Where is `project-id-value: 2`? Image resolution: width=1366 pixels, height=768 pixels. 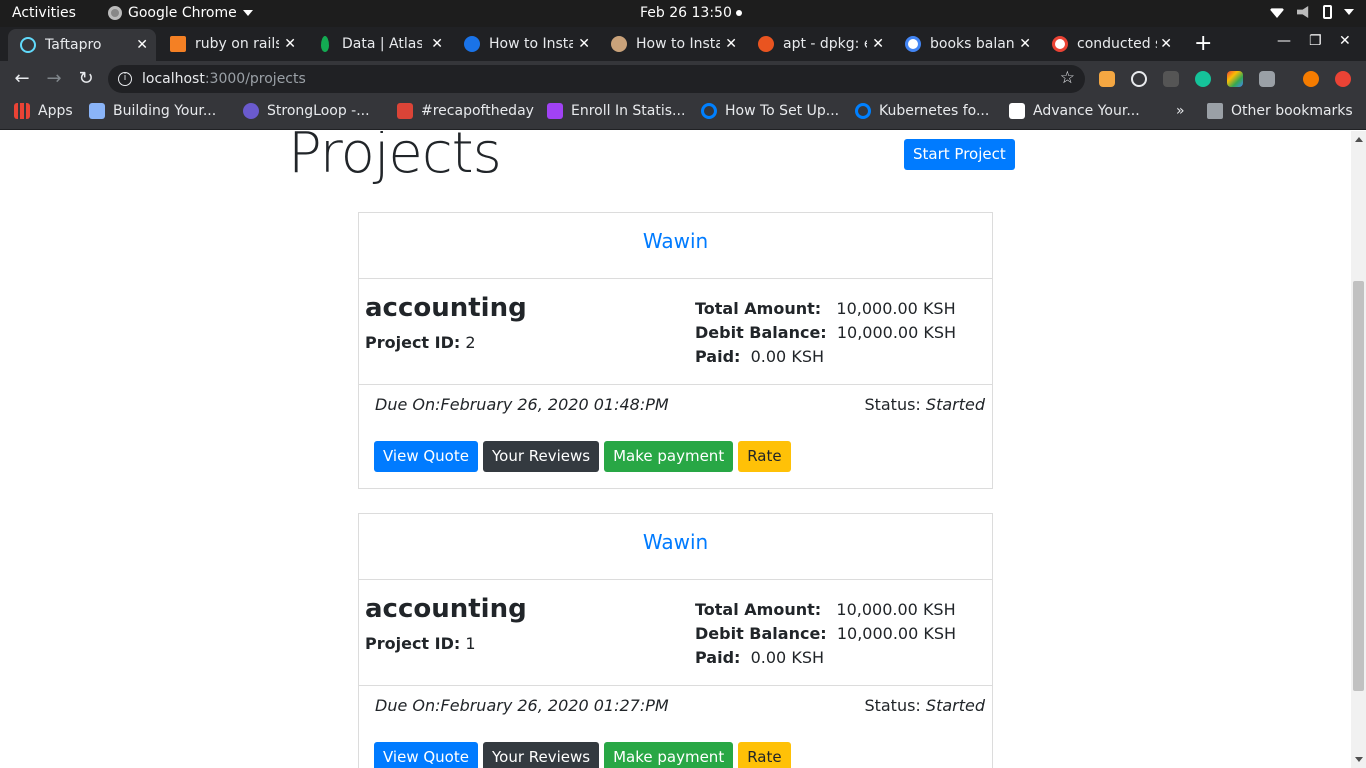
project-id-value: 2 is located at coordinates (470, 342).